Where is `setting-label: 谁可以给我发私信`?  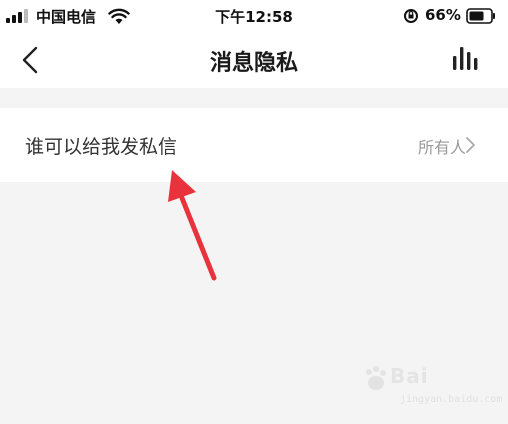 setting-label: 谁可以给我发私信 is located at coordinates (101, 147).